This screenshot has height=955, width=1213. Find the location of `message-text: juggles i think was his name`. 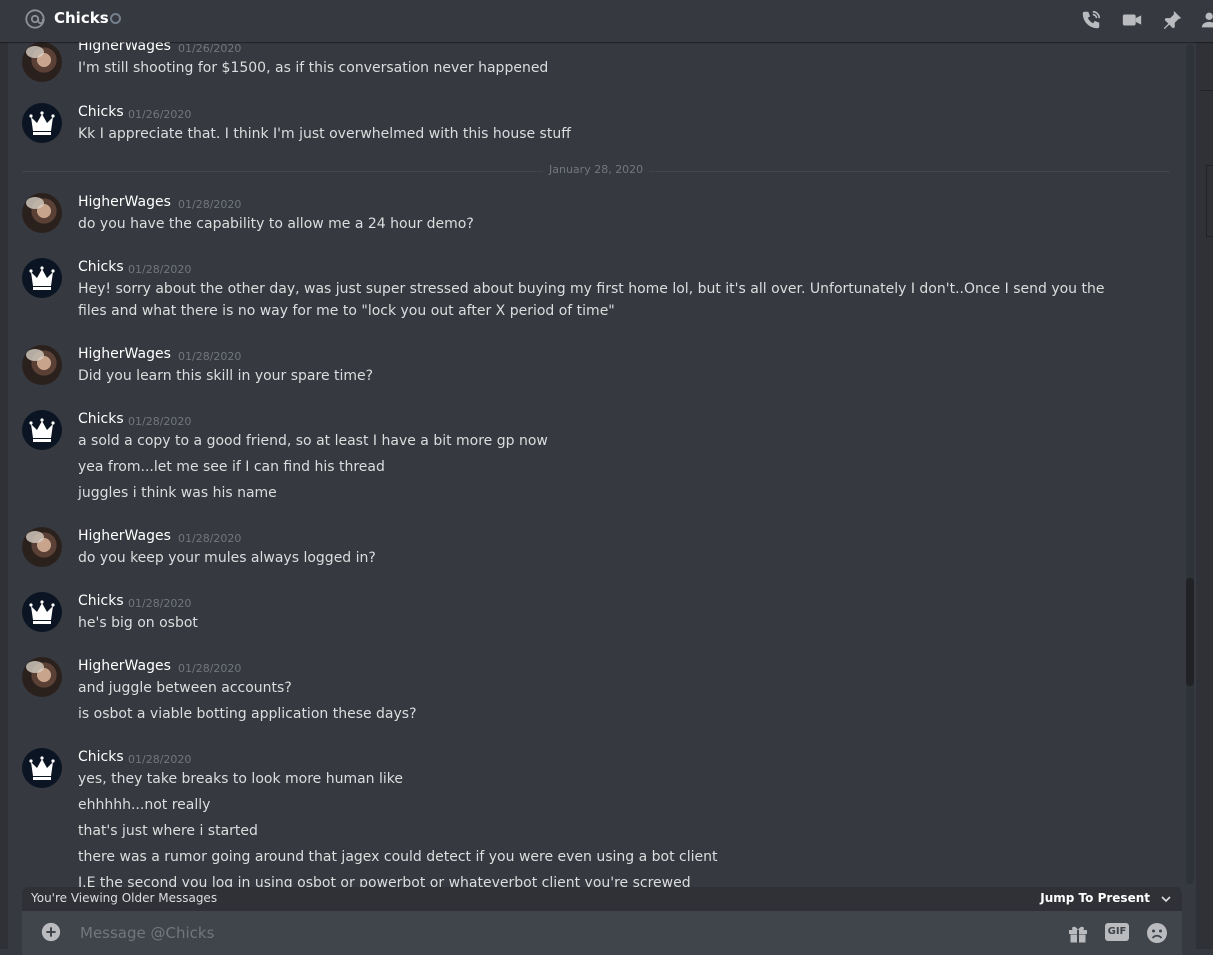

message-text: juggles i think was his name is located at coordinates (177, 493).